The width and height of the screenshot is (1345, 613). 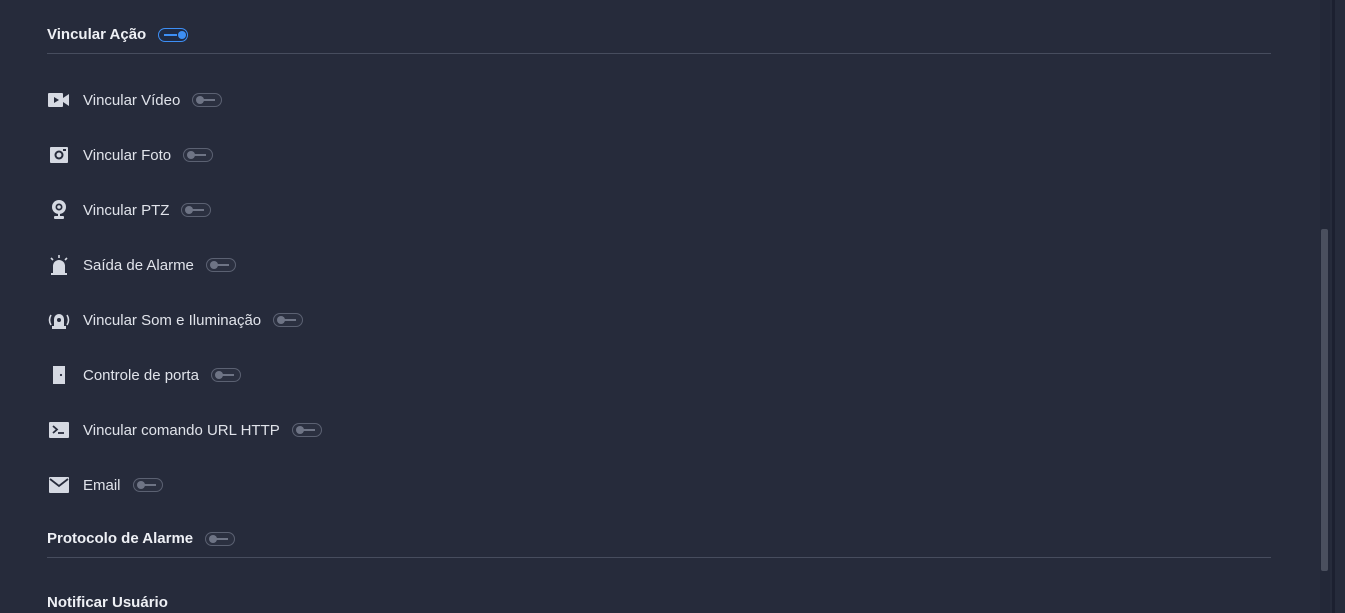 What do you see at coordinates (107, 602) in the screenshot?
I see `notify-user-title: Notificar Usuário` at bounding box center [107, 602].